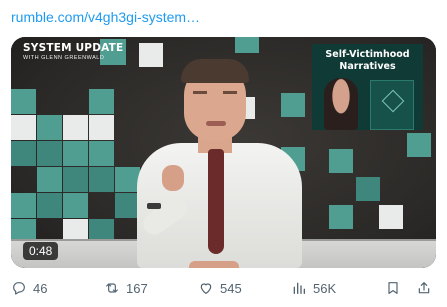 The image size is (447, 307). I want to click on inset-graphic: Self-Victimhood Narratives, so click(367, 87).